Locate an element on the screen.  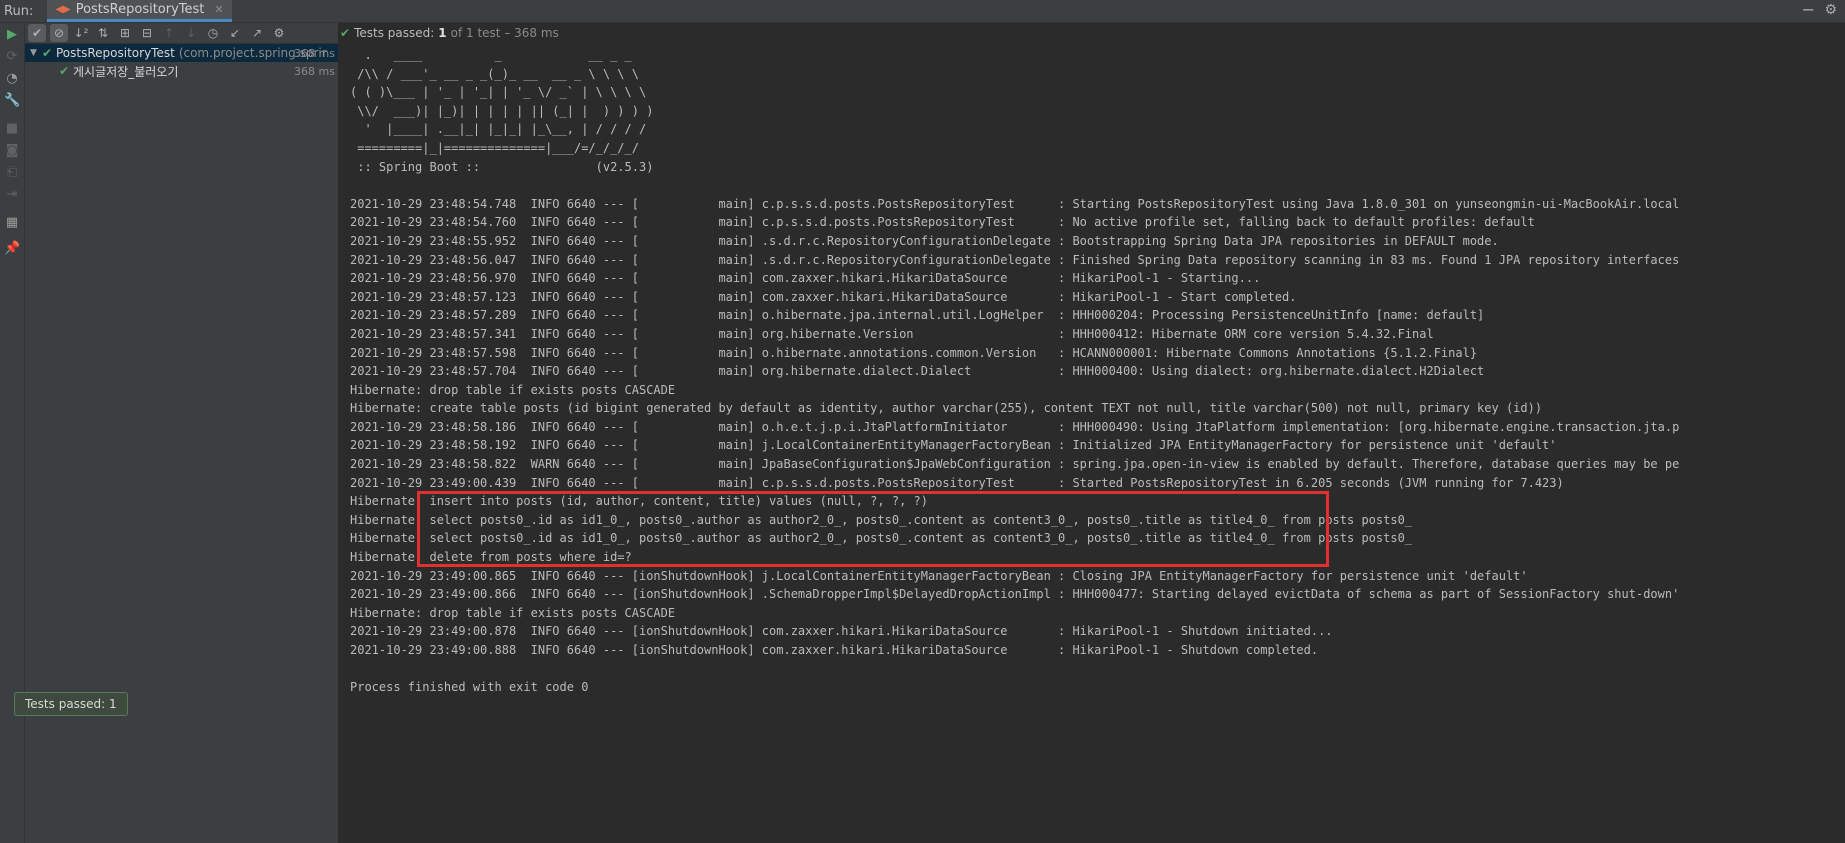
left-vertical-toolbar: ▶ ⟳ ◔ 🔧 ■ ◙ ⎗ ⇥ ▦ 📌 is located at coordinates (12, 433).